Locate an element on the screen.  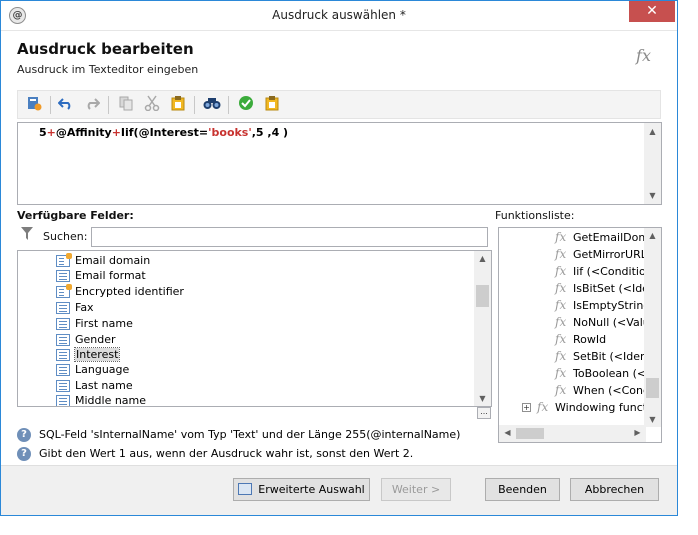
tree-group: fx Windowing funct is located at coordinates (592, 407).